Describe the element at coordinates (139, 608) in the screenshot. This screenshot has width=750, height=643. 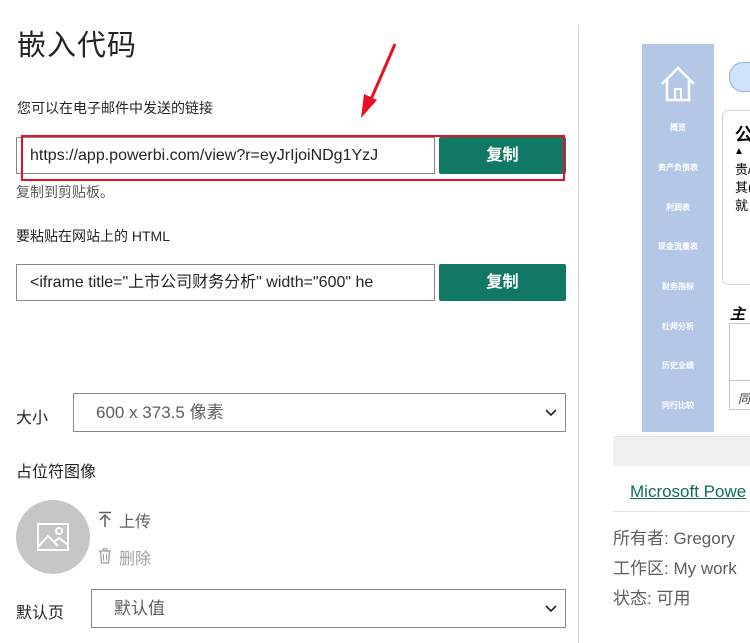
I see `default-page-value: 默认值` at that location.